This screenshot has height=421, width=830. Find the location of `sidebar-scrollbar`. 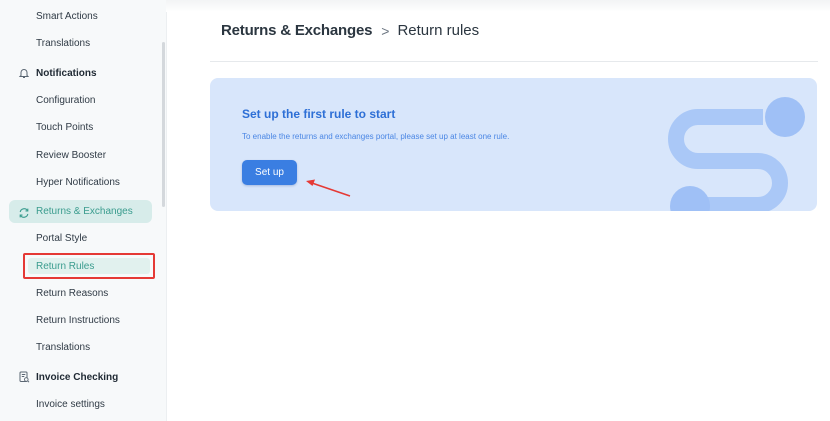

sidebar-scrollbar is located at coordinates (163, 124).